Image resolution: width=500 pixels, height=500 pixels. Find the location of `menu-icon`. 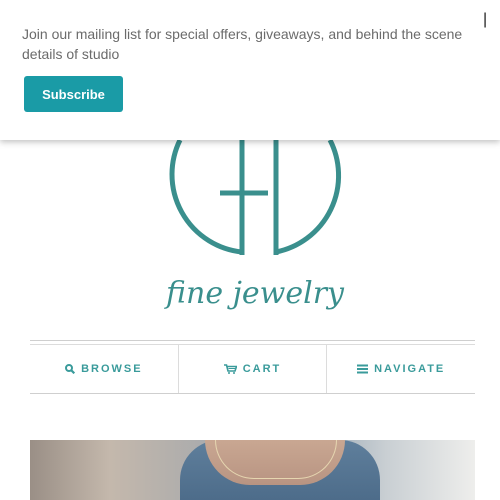

menu-icon is located at coordinates (363, 368).